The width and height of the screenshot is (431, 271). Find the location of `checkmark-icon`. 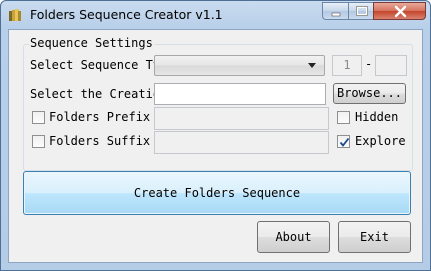

checkmark-icon is located at coordinates (344, 142).